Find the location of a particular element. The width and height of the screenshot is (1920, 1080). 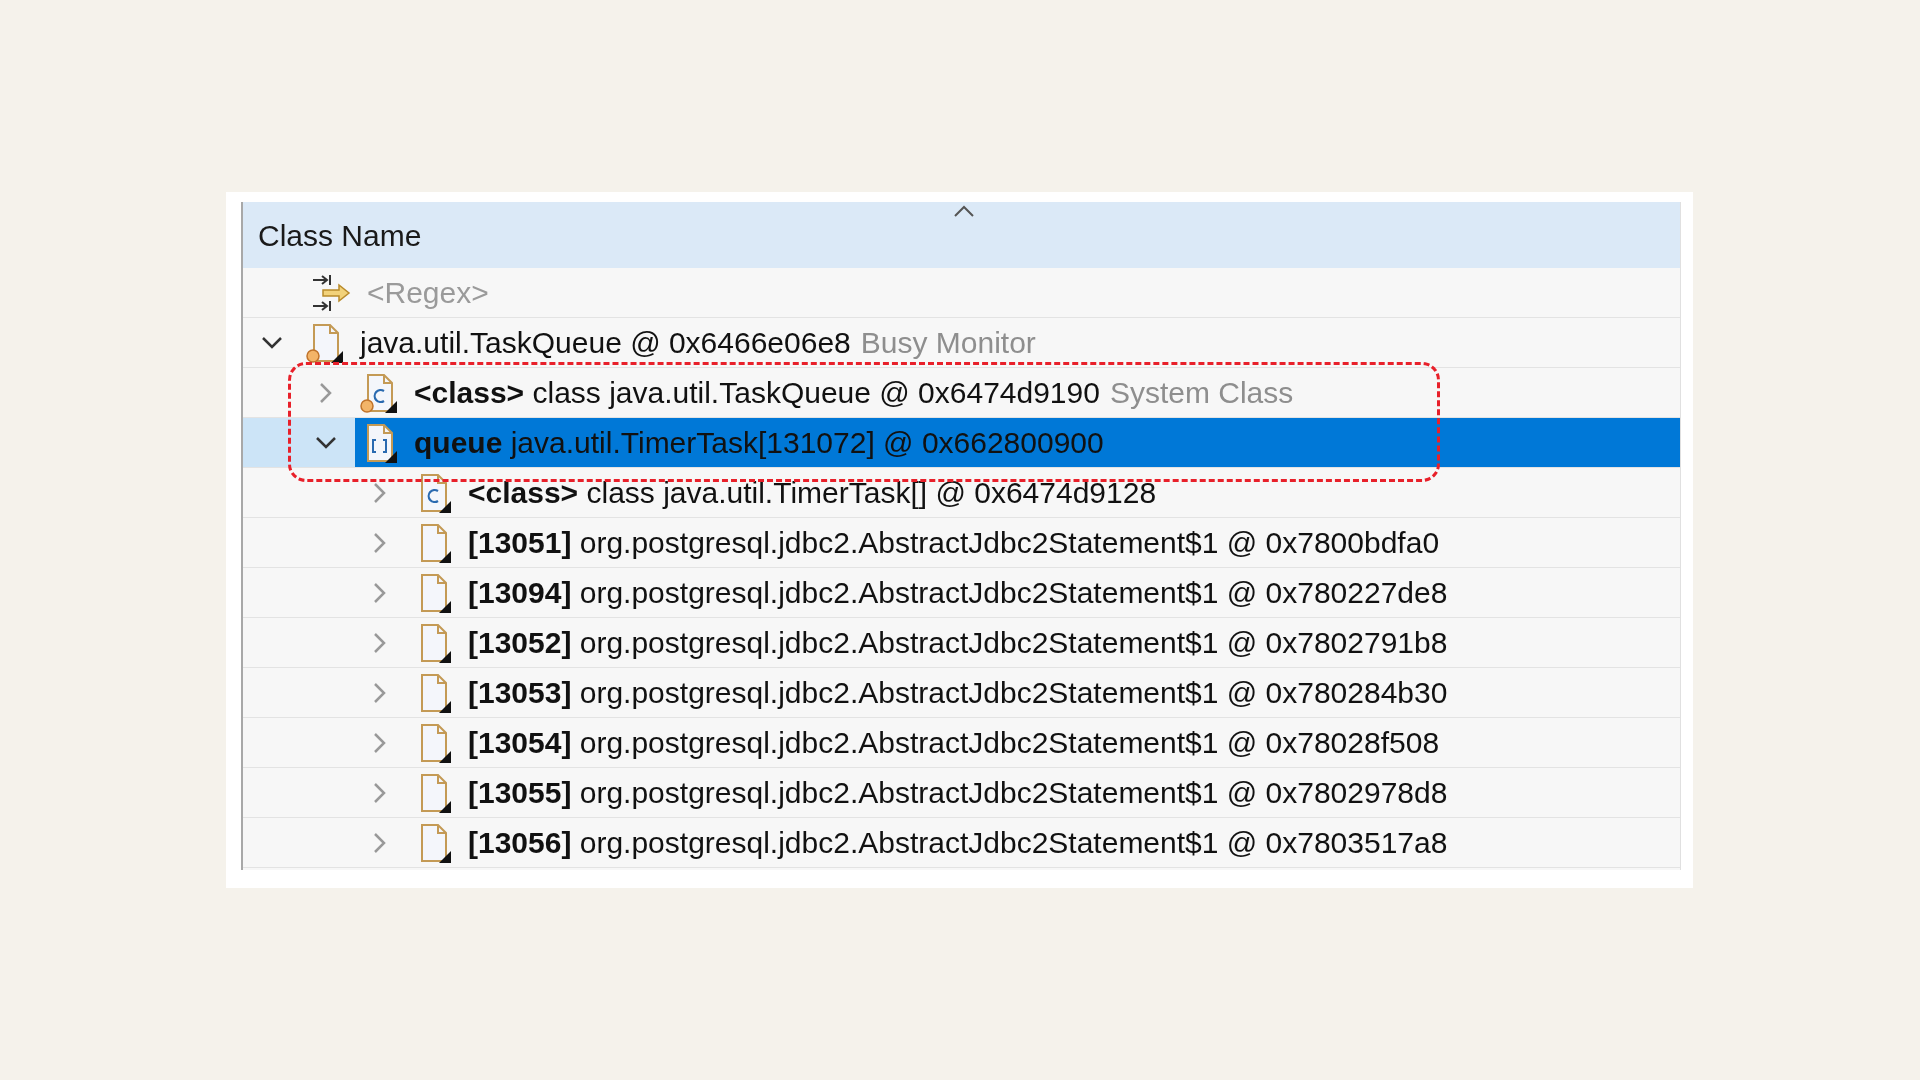

tree-item-label: [13053] org.postgresql.jdbc2.AbstractJdbc2Statement$1 @ 0x780284b30 is located at coordinates (958, 693).